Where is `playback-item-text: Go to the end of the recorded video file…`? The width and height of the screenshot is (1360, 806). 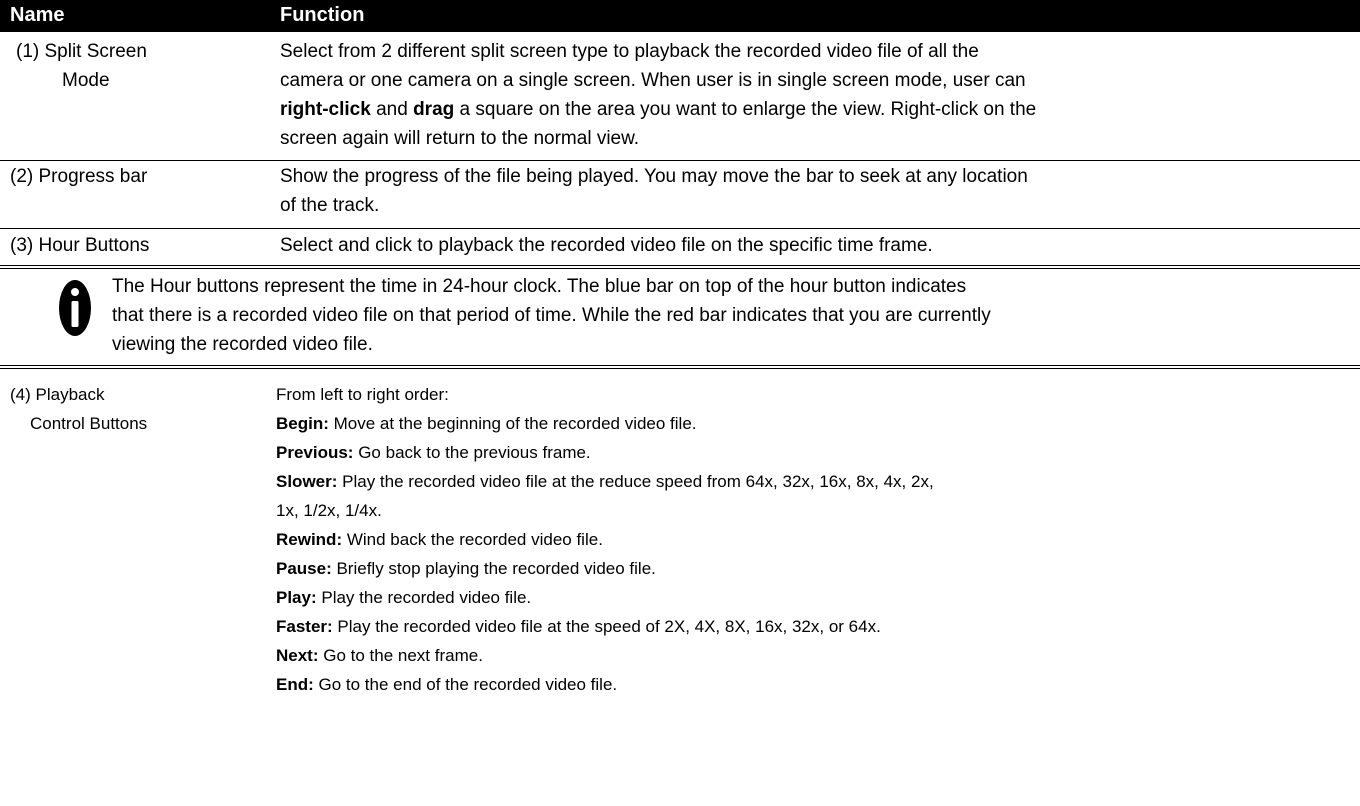 playback-item-text: Go to the end of the recorded video file… is located at coordinates (465, 684).